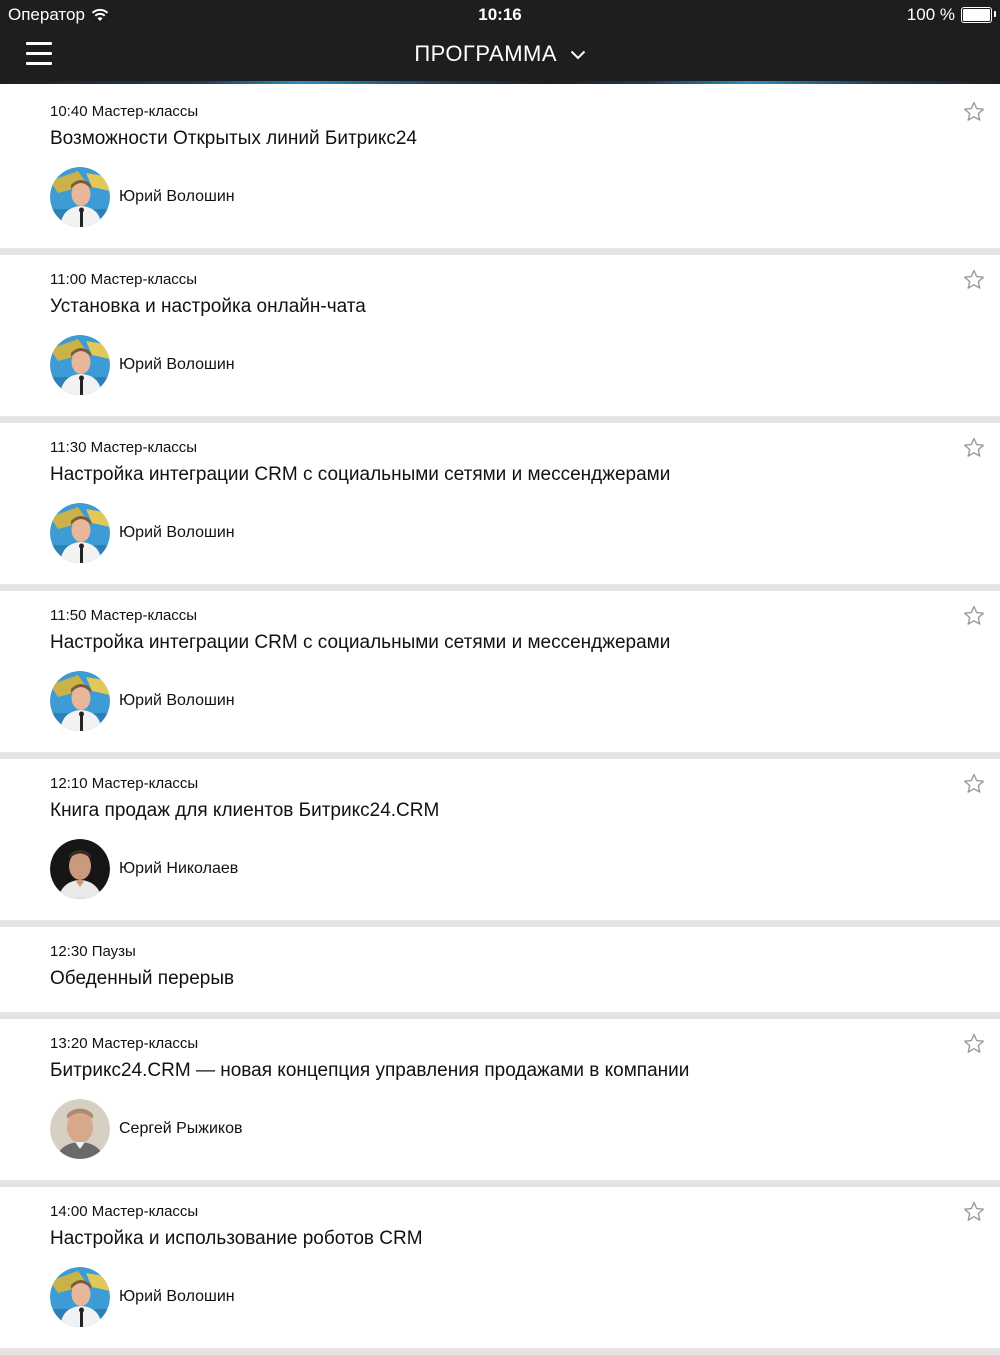 This screenshot has height=1355, width=1000. What do you see at coordinates (208, 306) in the screenshot?
I see `session-title: Установка и настройка онлайн-чата` at bounding box center [208, 306].